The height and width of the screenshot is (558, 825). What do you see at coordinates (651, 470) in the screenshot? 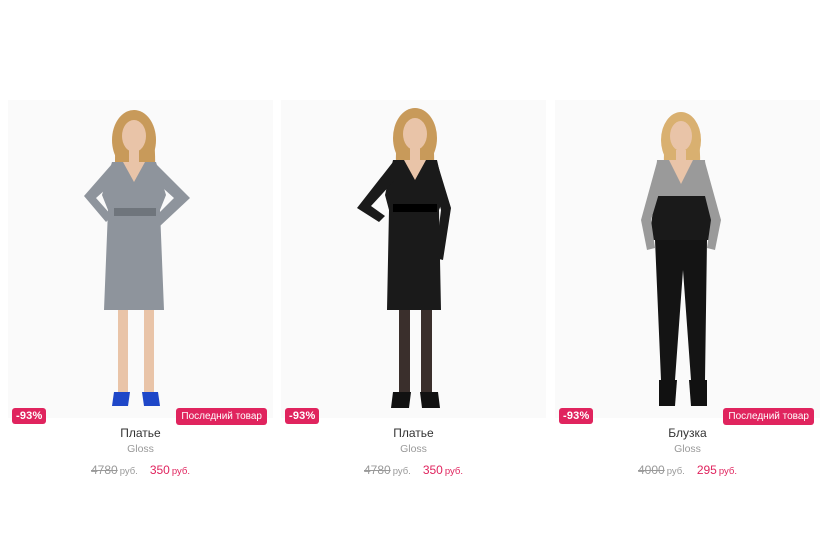
I see `old-price: 4000` at bounding box center [651, 470].